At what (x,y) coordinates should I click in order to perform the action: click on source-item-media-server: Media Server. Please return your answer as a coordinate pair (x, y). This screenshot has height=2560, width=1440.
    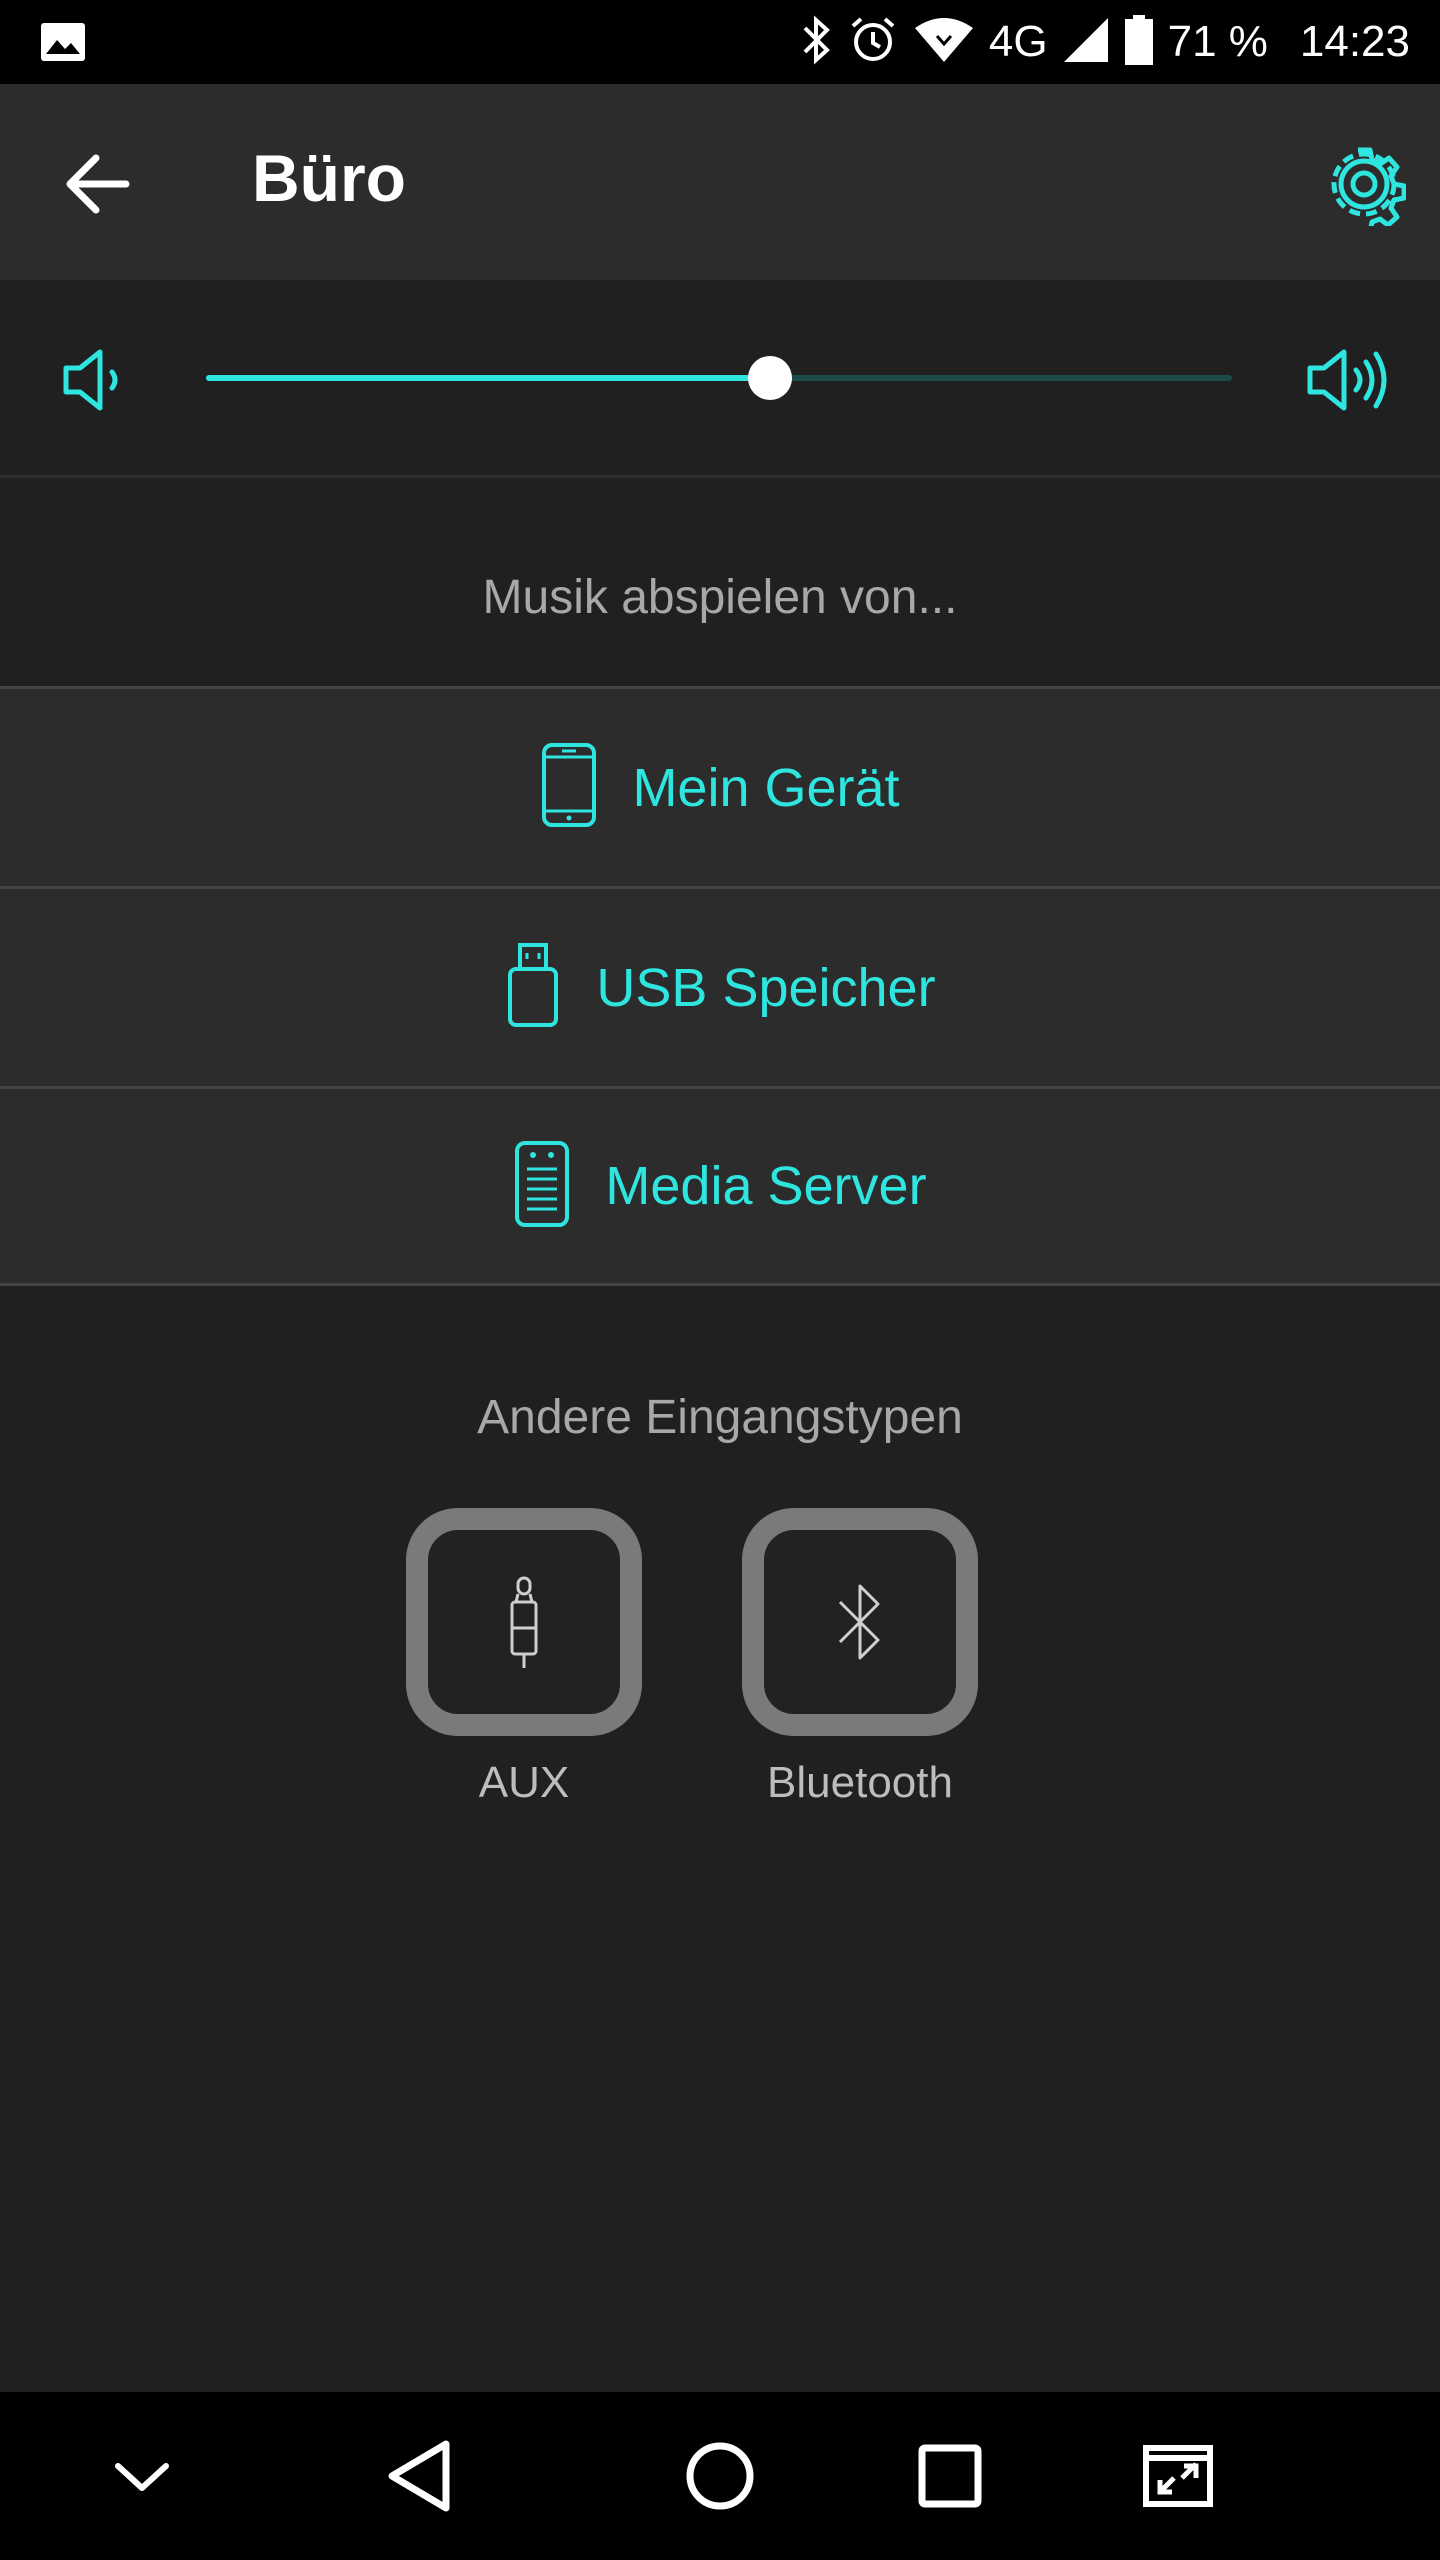
    Looking at the image, I should click on (720, 1186).